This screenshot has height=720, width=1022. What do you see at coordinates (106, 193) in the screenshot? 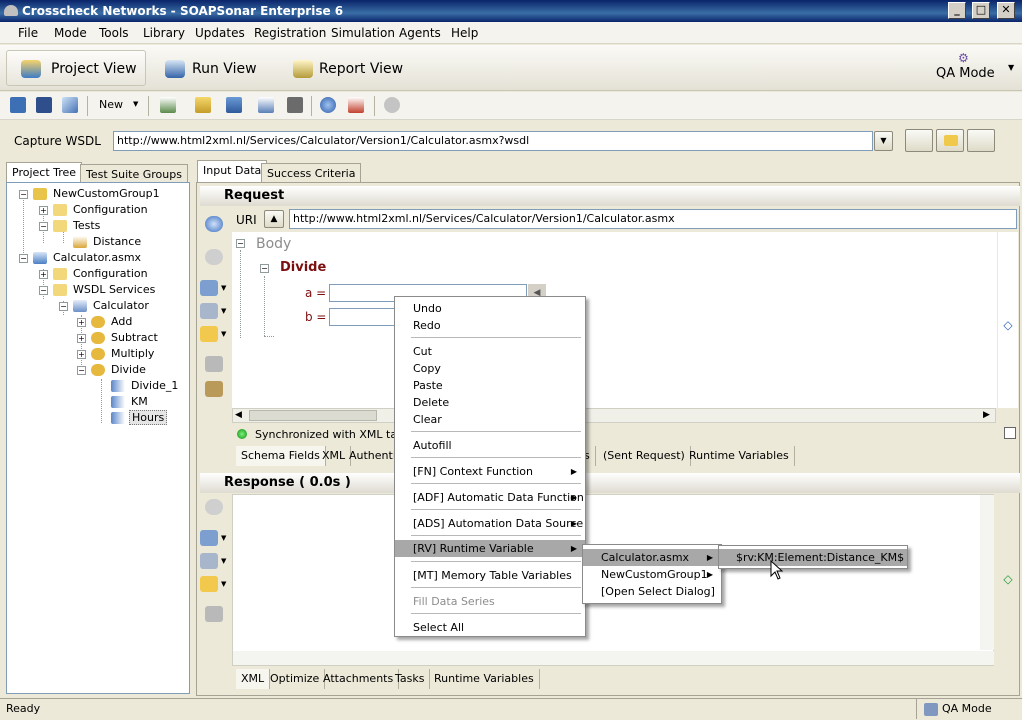
I see `tree-node-group: NewCustomGroup1` at bounding box center [106, 193].